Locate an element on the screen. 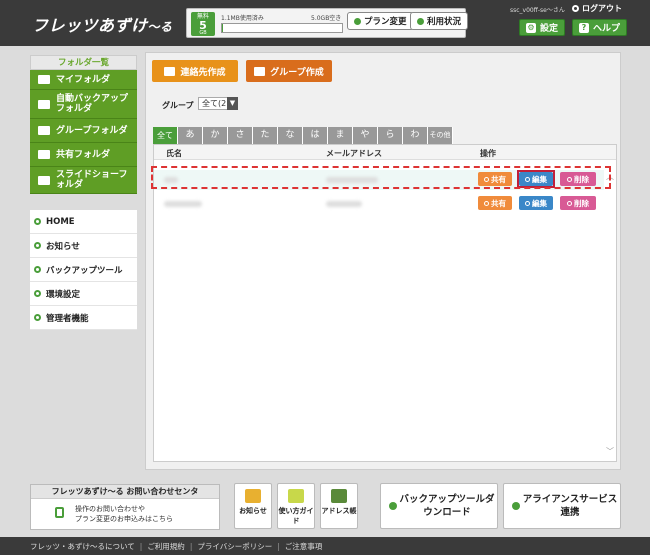 Image resolution: width=650 pixels, height=555 pixels. logout-icon is located at coordinates (575, 8).